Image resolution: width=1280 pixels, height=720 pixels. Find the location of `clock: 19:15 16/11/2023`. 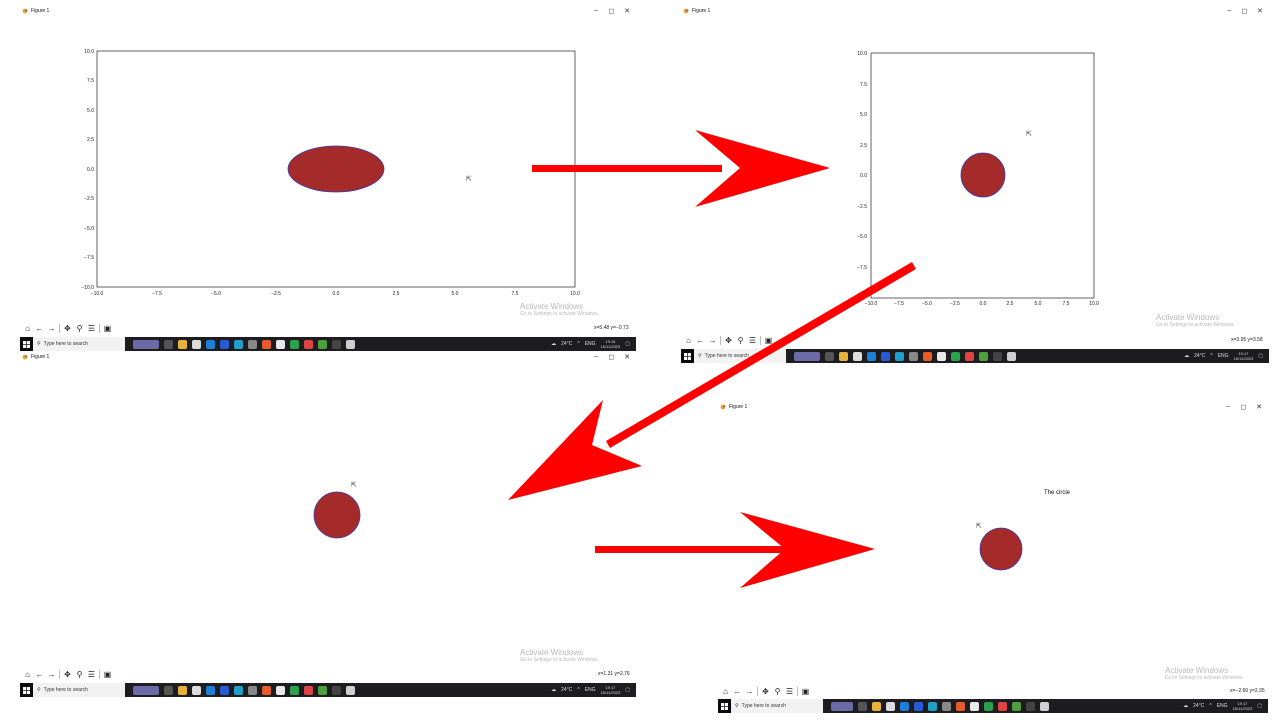

clock: 19:15 16/11/2023 is located at coordinates (611, 344).